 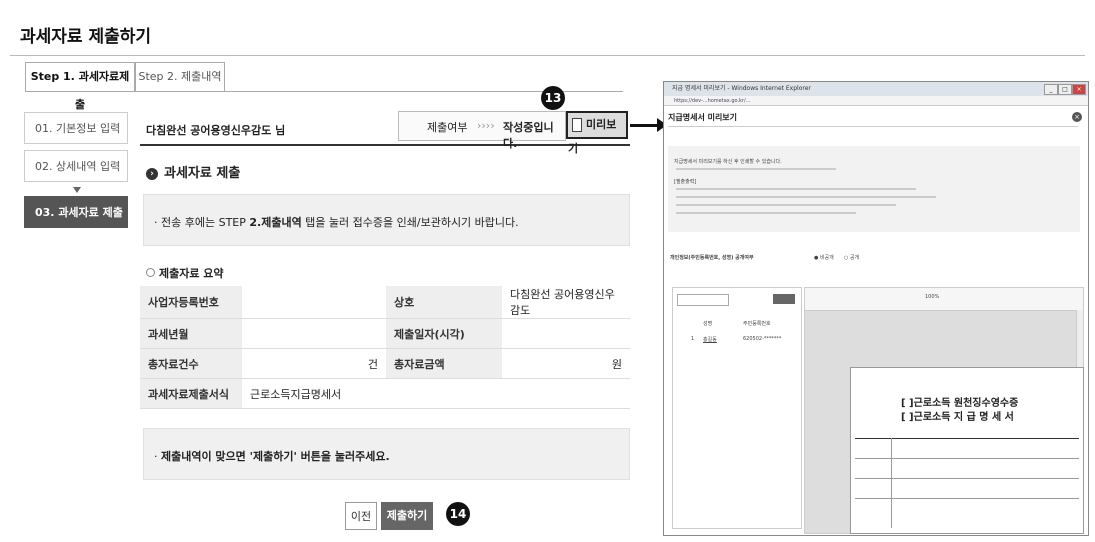 I want to click on value-submit-date, so click(x=566, y=333).